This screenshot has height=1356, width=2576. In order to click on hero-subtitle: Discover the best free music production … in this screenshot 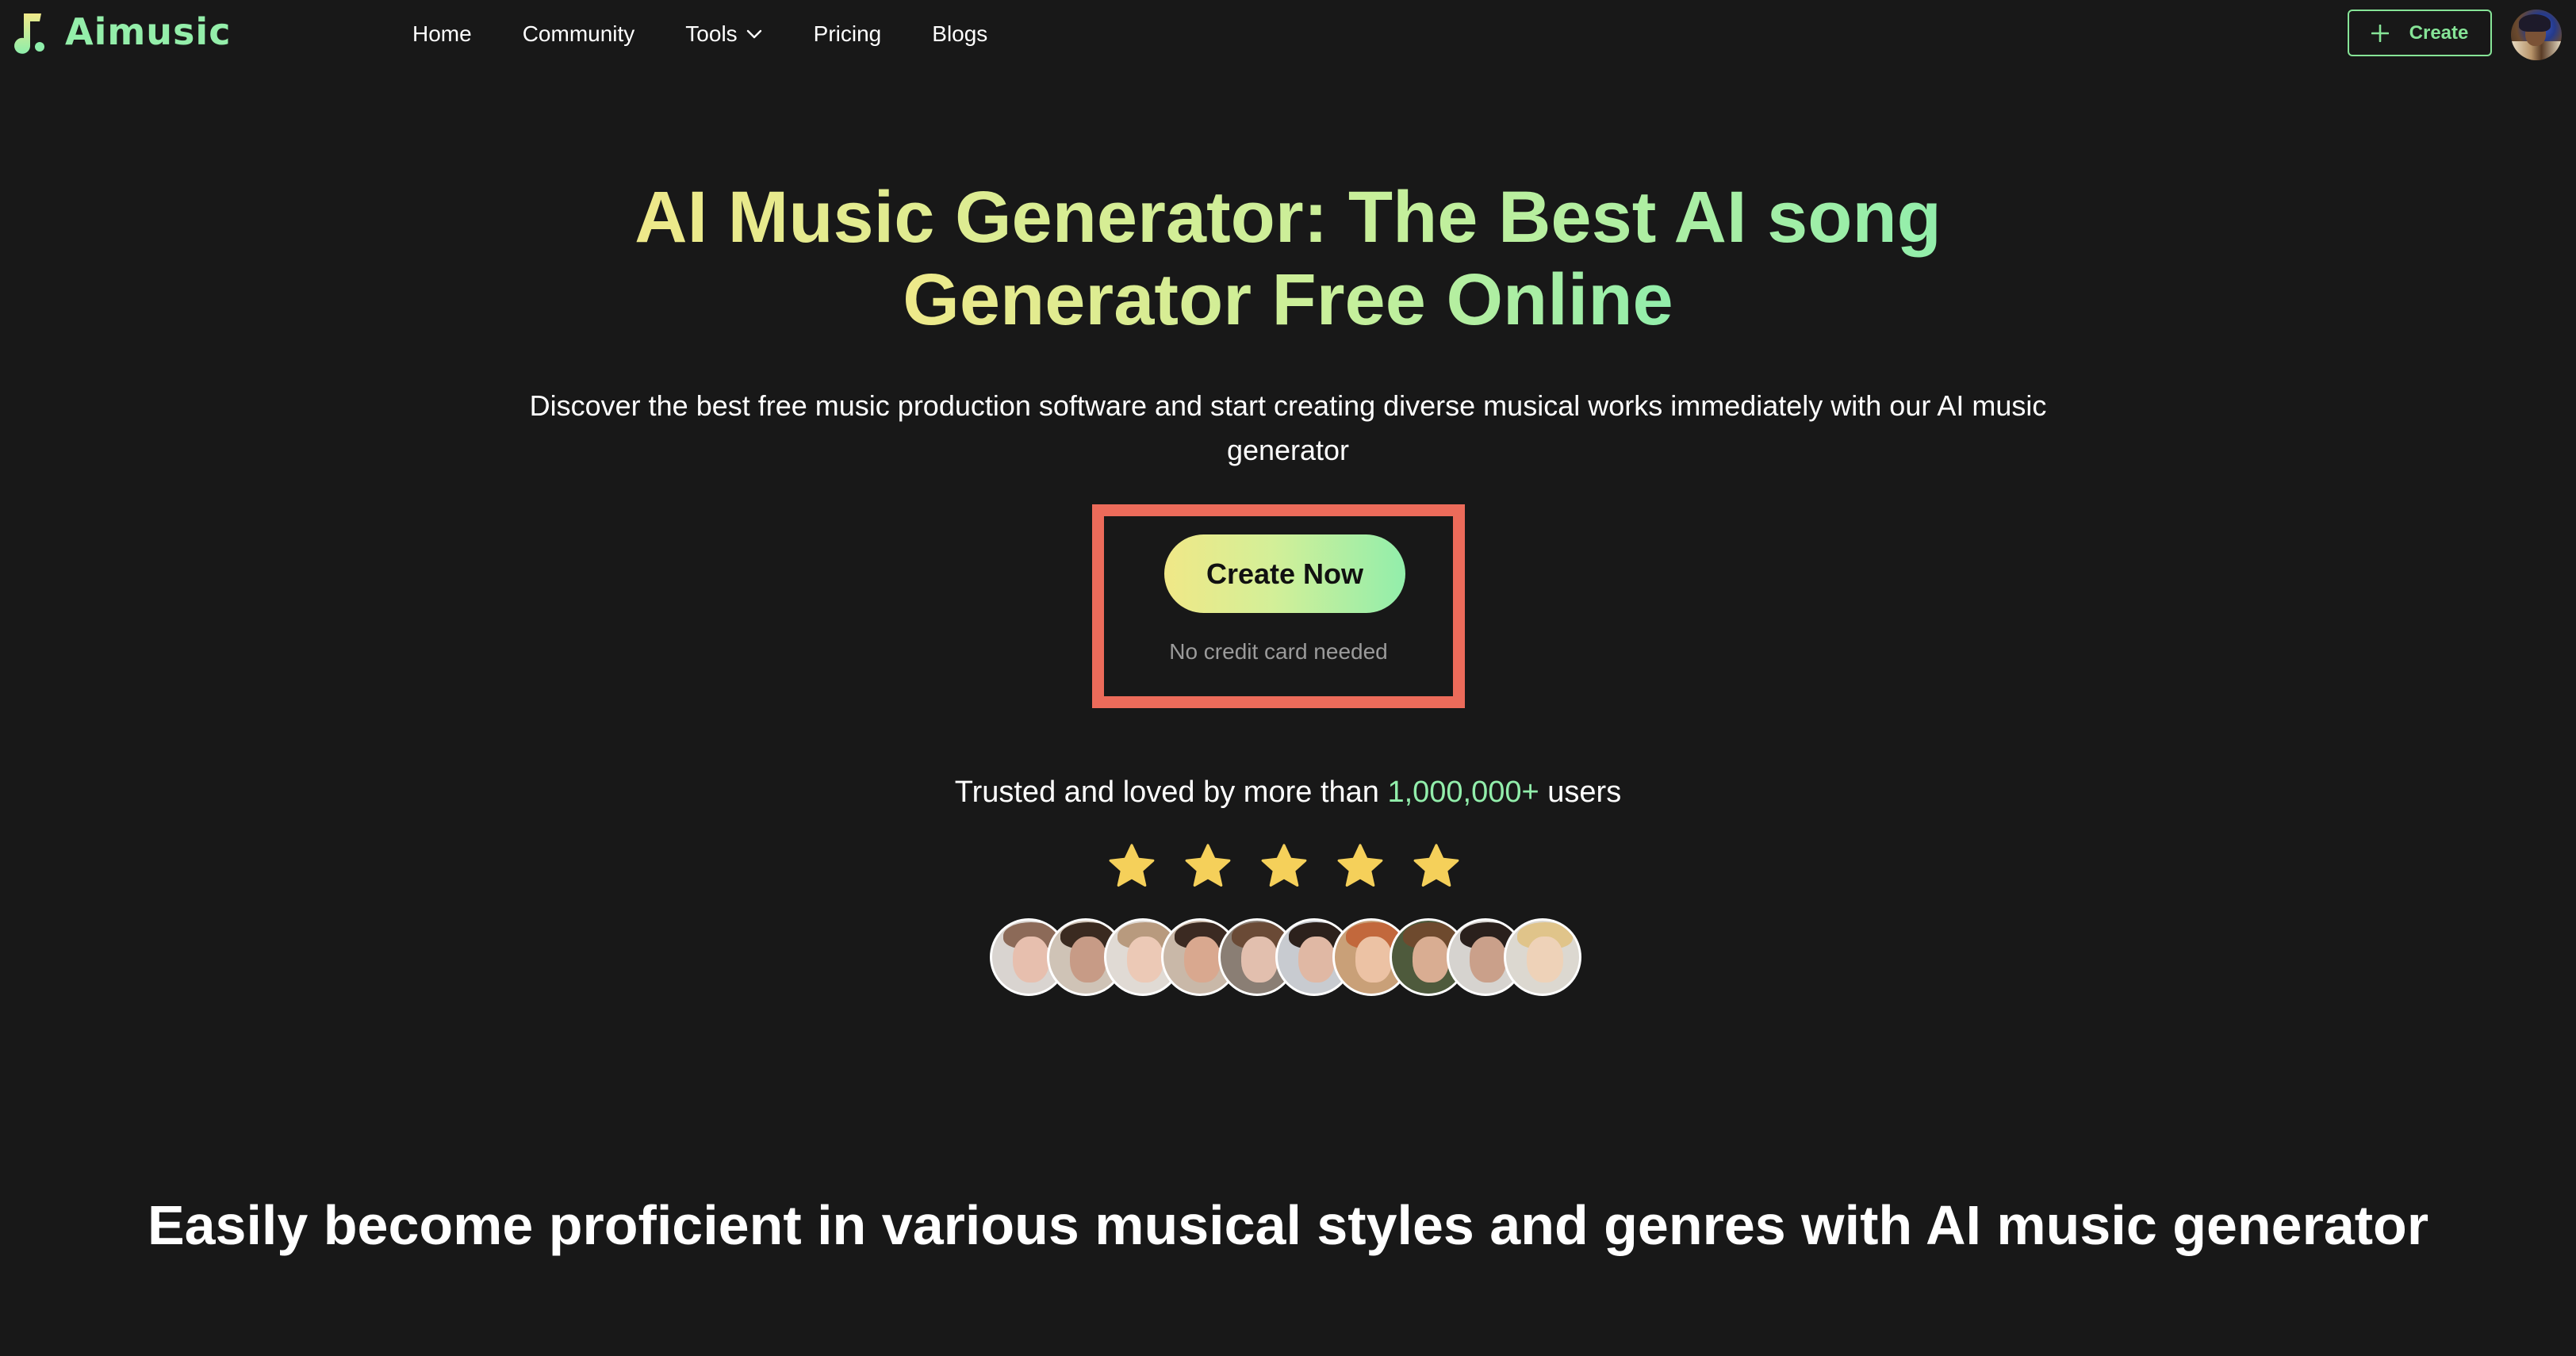, I will do `click(1288, 428)`.